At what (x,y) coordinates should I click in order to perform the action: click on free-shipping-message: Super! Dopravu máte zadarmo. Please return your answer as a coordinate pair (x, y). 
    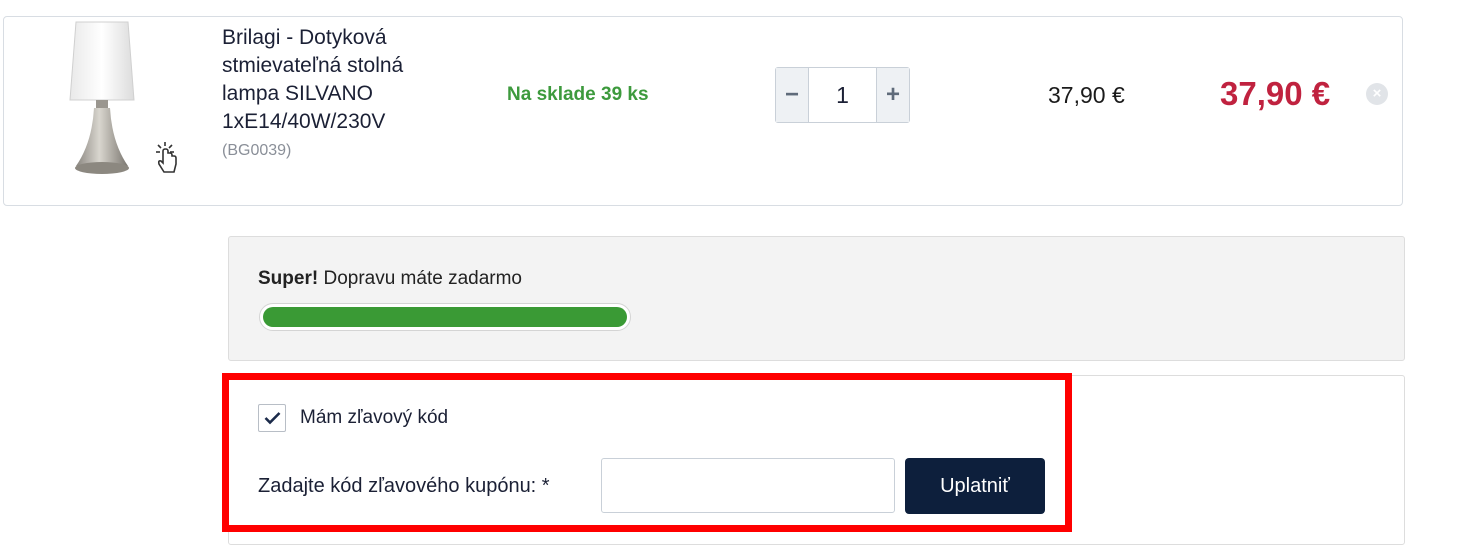
    Looking at the image, I should click on (390, 279).